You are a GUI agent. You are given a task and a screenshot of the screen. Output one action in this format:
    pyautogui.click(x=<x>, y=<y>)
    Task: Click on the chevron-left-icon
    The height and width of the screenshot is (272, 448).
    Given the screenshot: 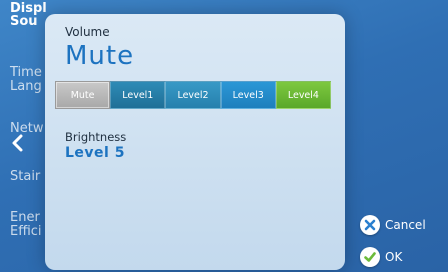 What is the action you would take?
    pyautogui.click(x=18, y=143)
    